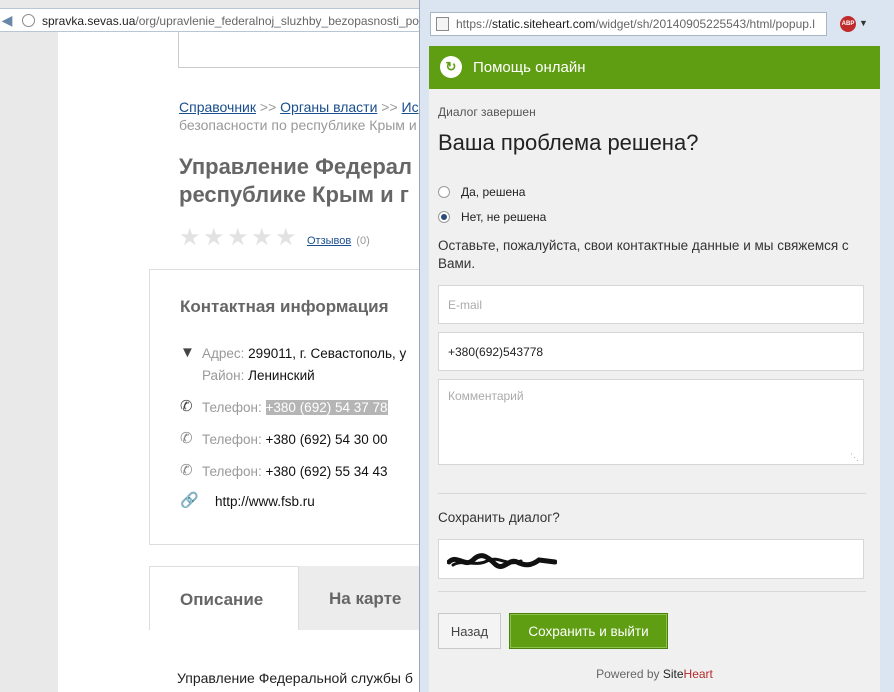  I want to click on reviews-count: (0), so click(363, 241).